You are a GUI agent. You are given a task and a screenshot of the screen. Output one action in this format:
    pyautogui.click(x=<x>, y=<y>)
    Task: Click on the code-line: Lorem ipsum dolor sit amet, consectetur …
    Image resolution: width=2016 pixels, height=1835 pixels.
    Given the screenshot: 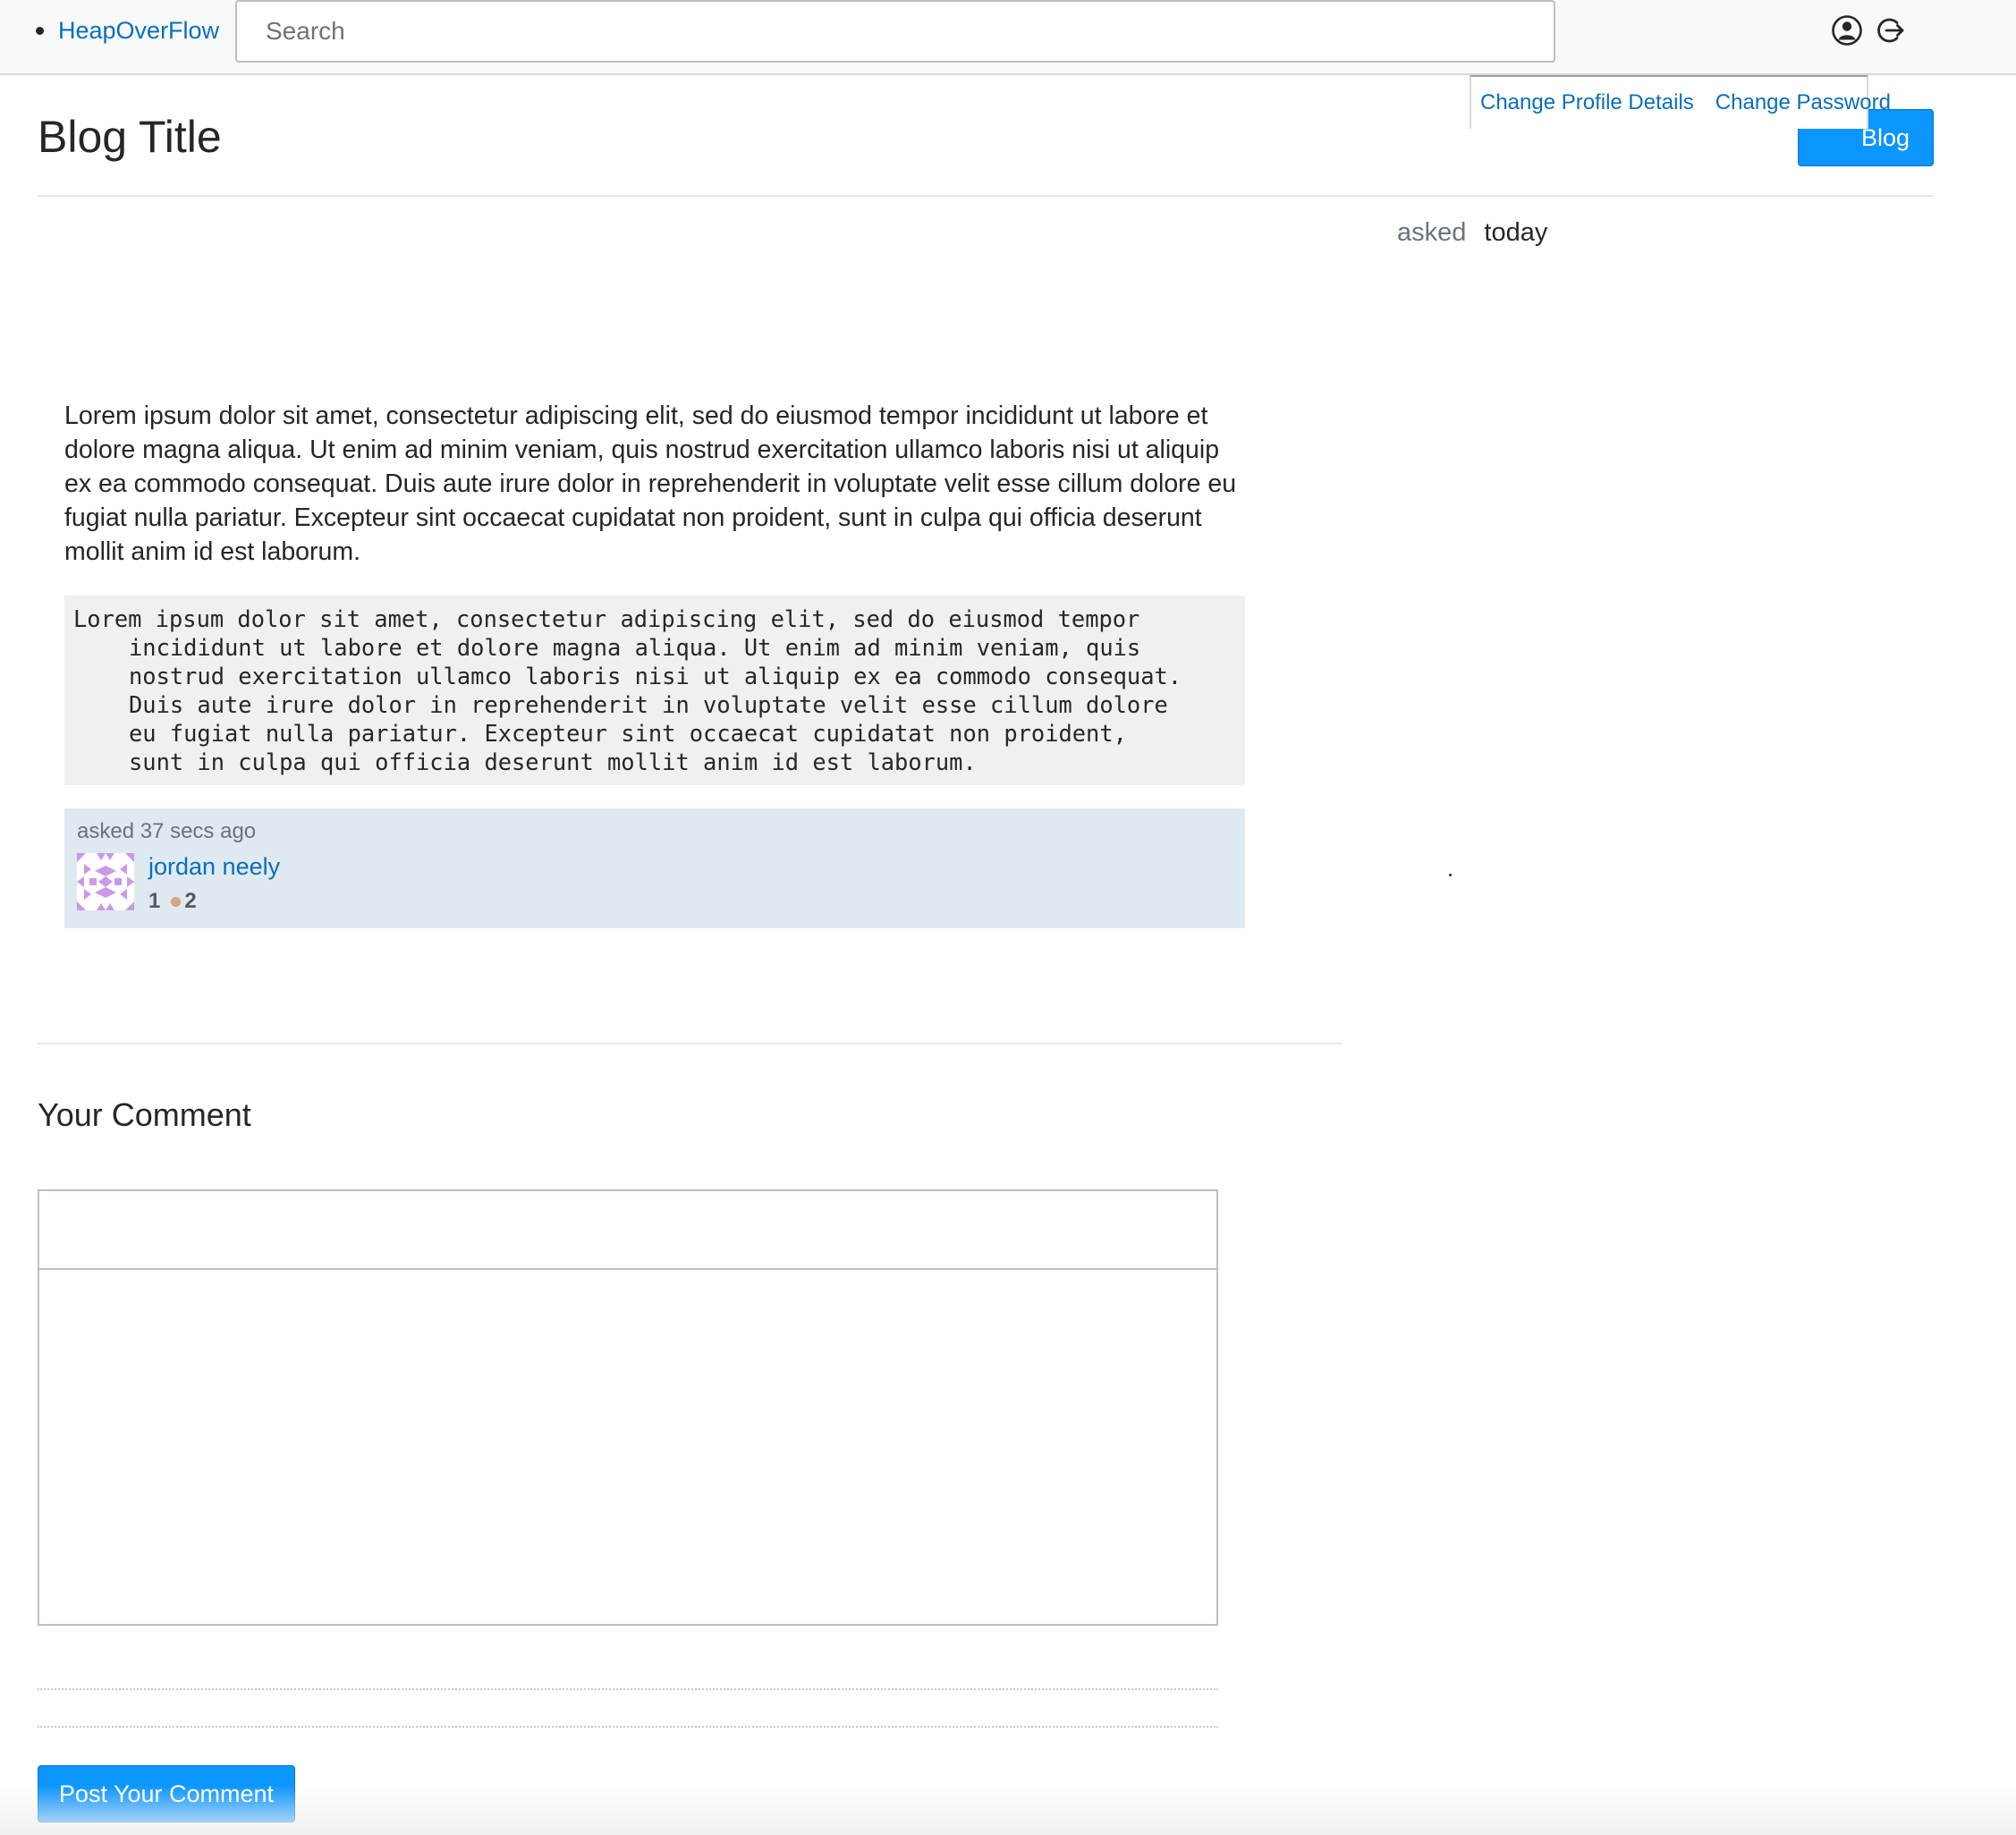 What is the action you would take?
    pyautogui.click(x=606, y=618)
    